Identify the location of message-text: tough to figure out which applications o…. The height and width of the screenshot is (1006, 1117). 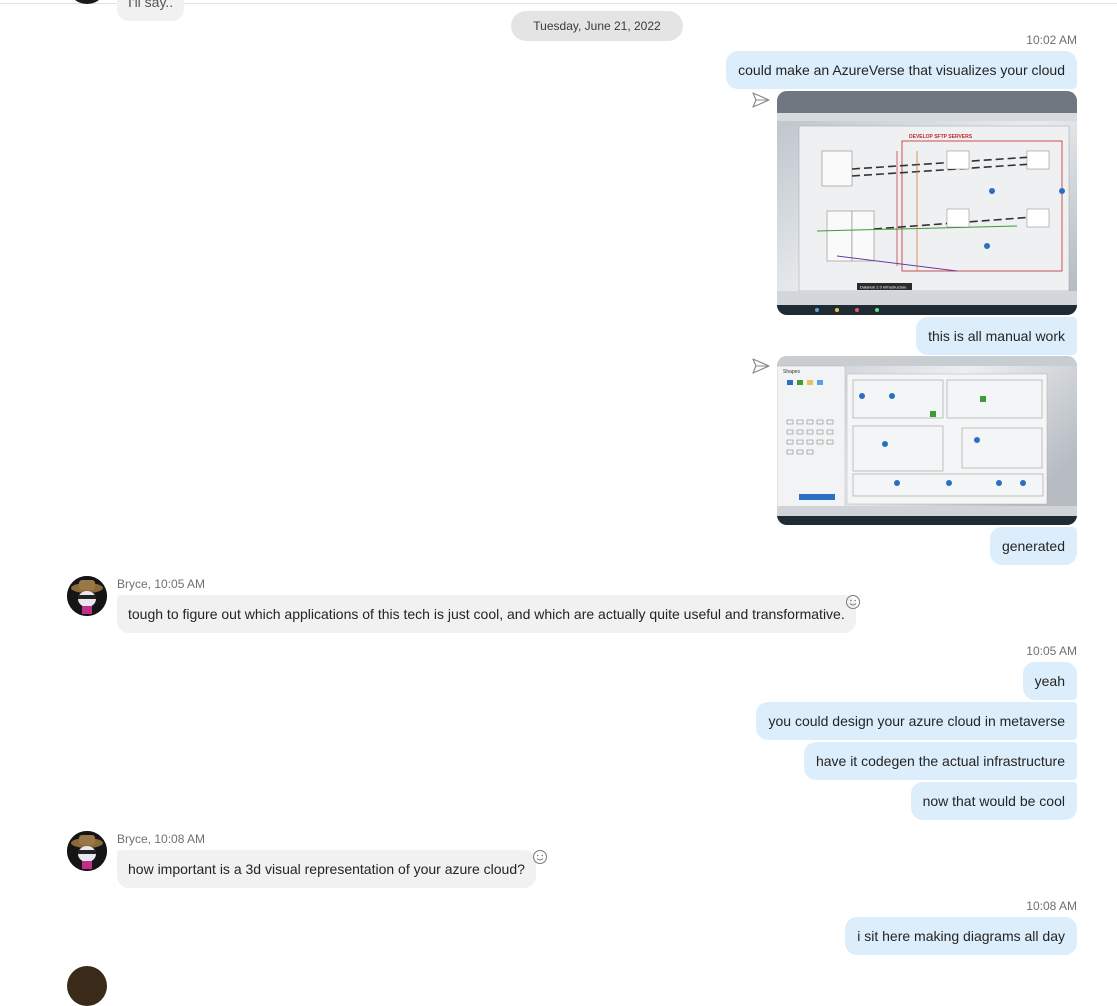
(486, 614).